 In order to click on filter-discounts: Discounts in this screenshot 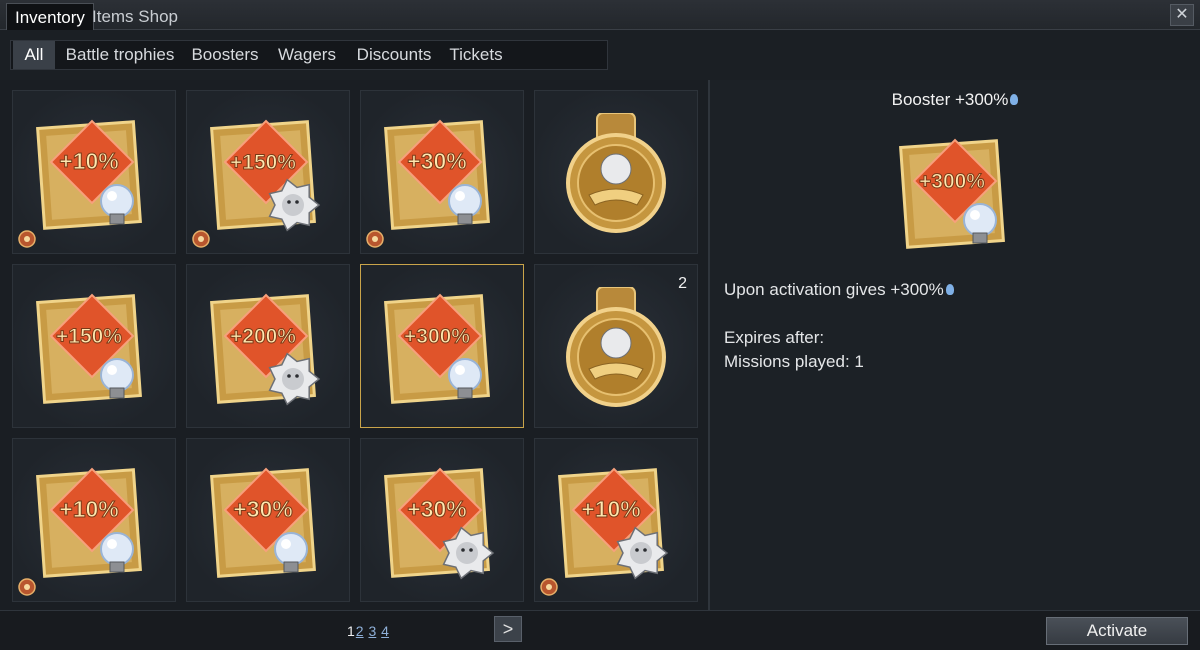, I will do `click(394, 55)`.